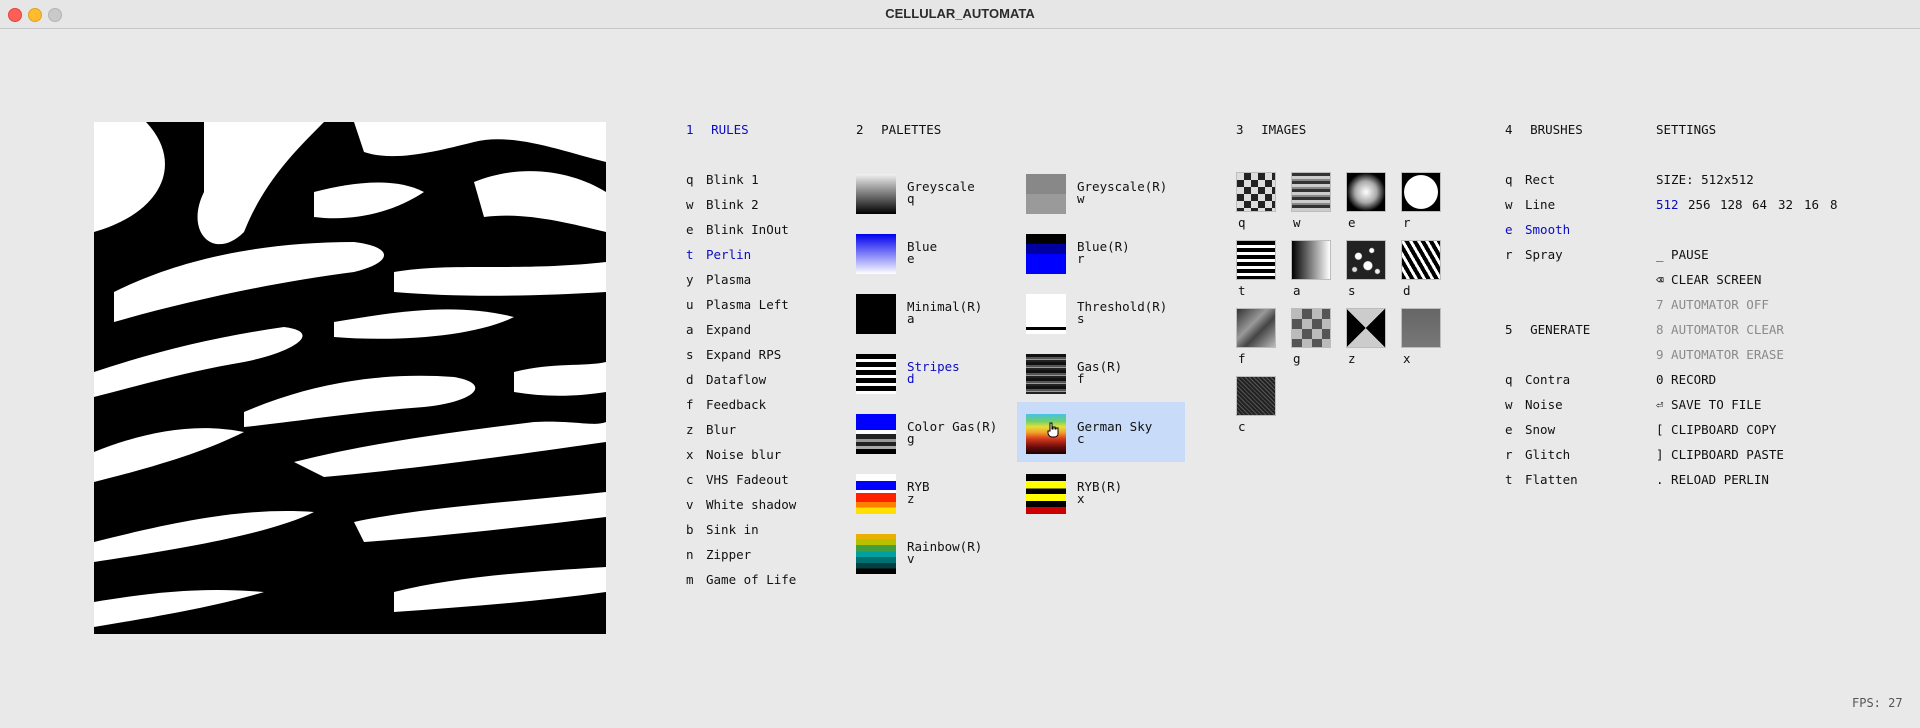  What do you see at coordinates (936, 495) in the screenshot?
I see `palette-item: RYB z` at bounding box center [936, 495].